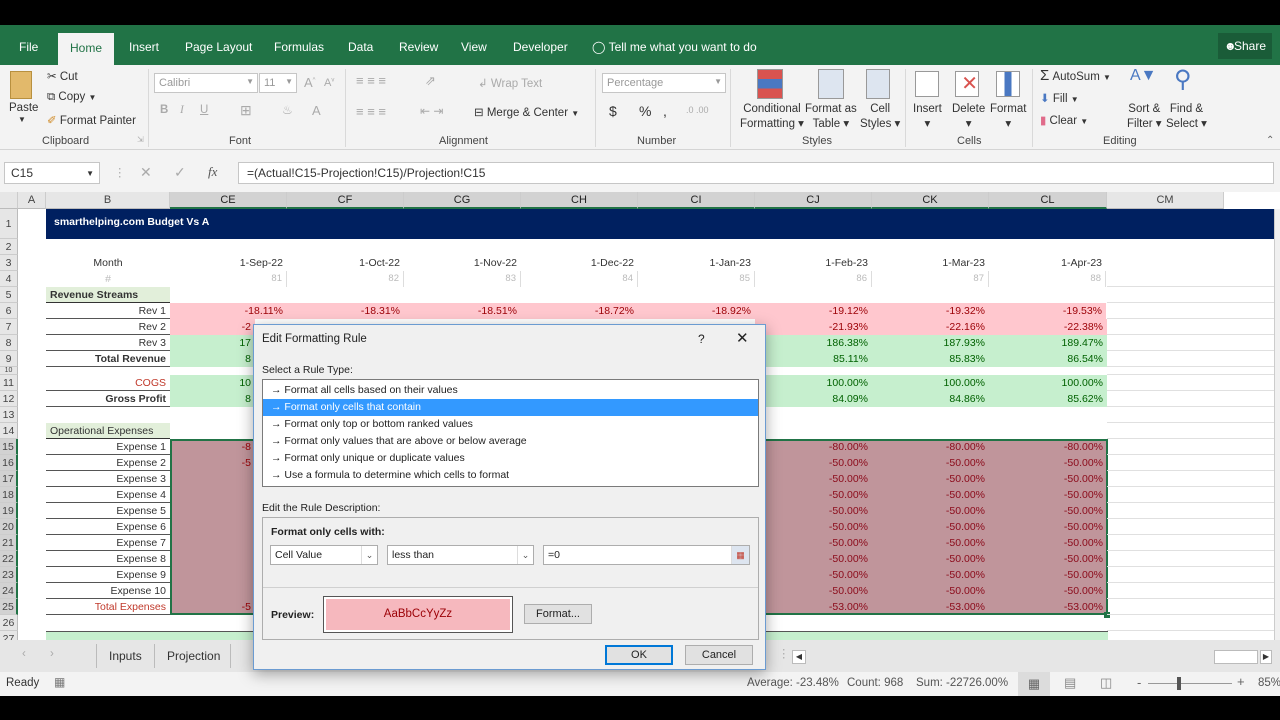 The height and width of the screenshot is (720, 1280). Describe the element at coordinates (108, 431) in the screenshot. I see `section-operational-expenses: Operational Expenses` at that location.